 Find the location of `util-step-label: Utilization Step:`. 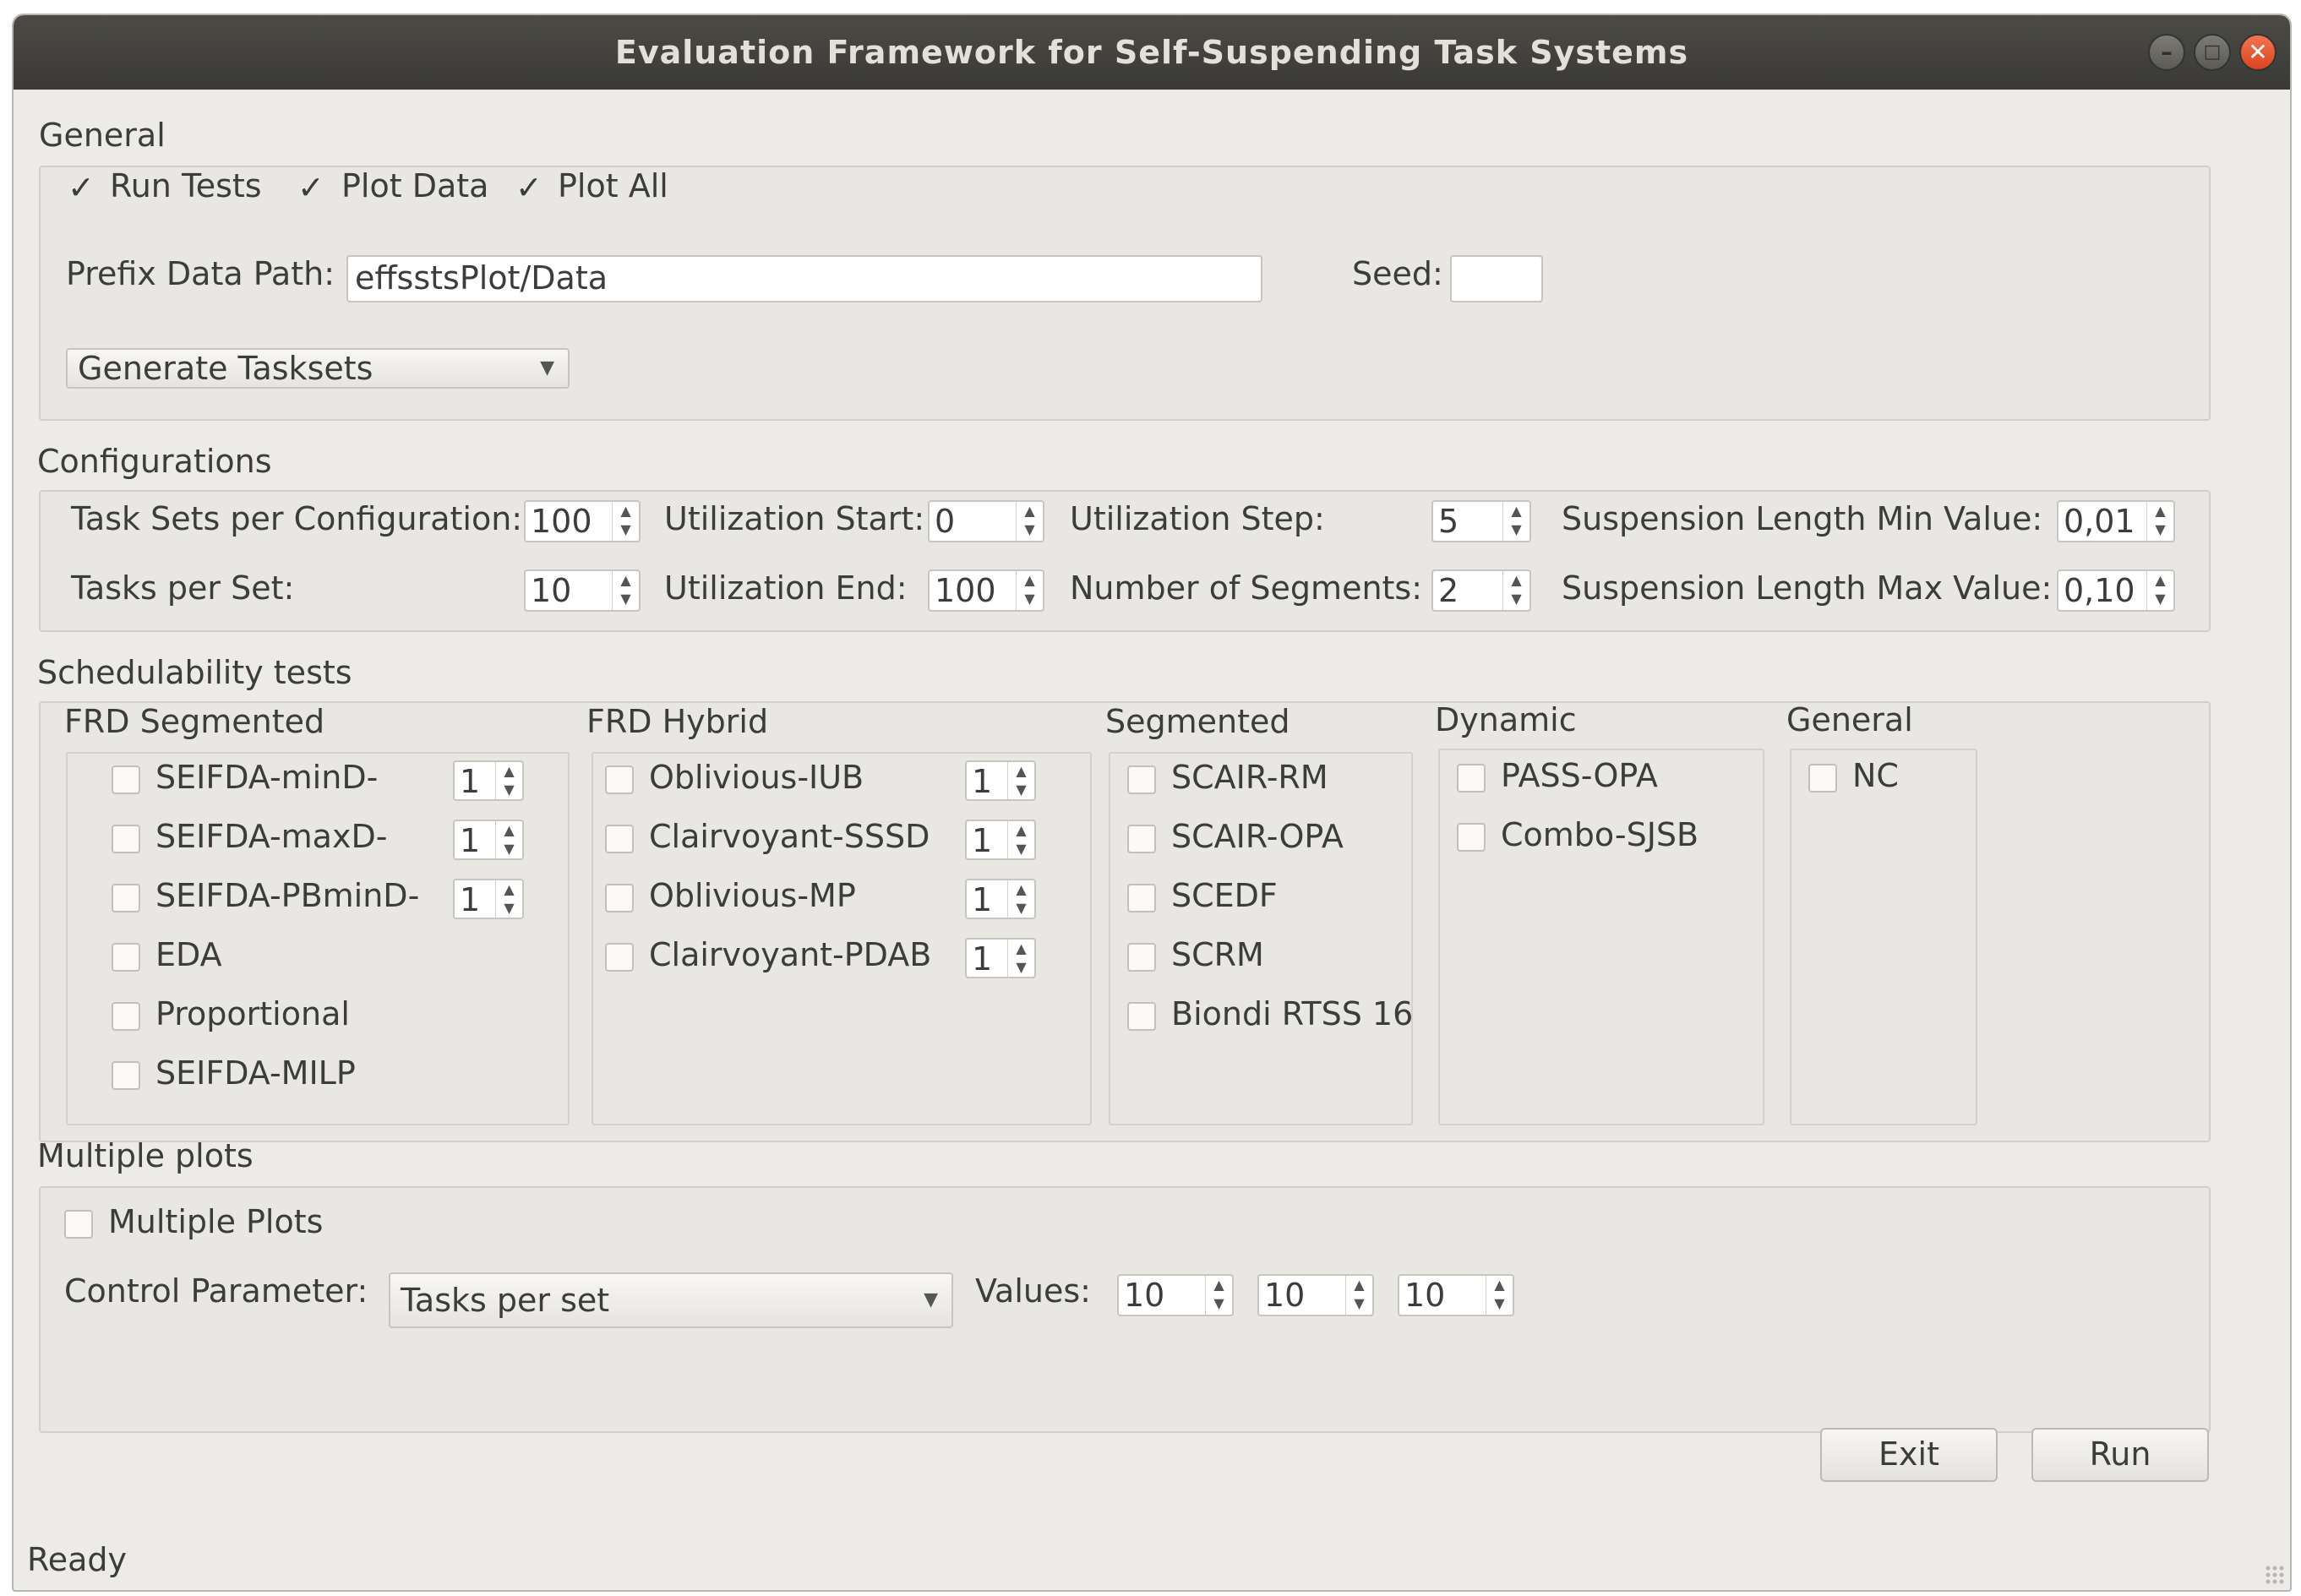

util-step-label: Utilization Step: is located at coordinates (1198, 518).